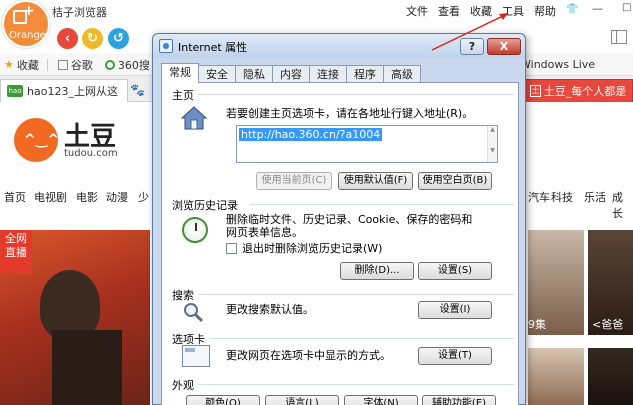  Describe the element at coordinates (472, 46) in the screenshot. I see `help-button: ?` at that location.